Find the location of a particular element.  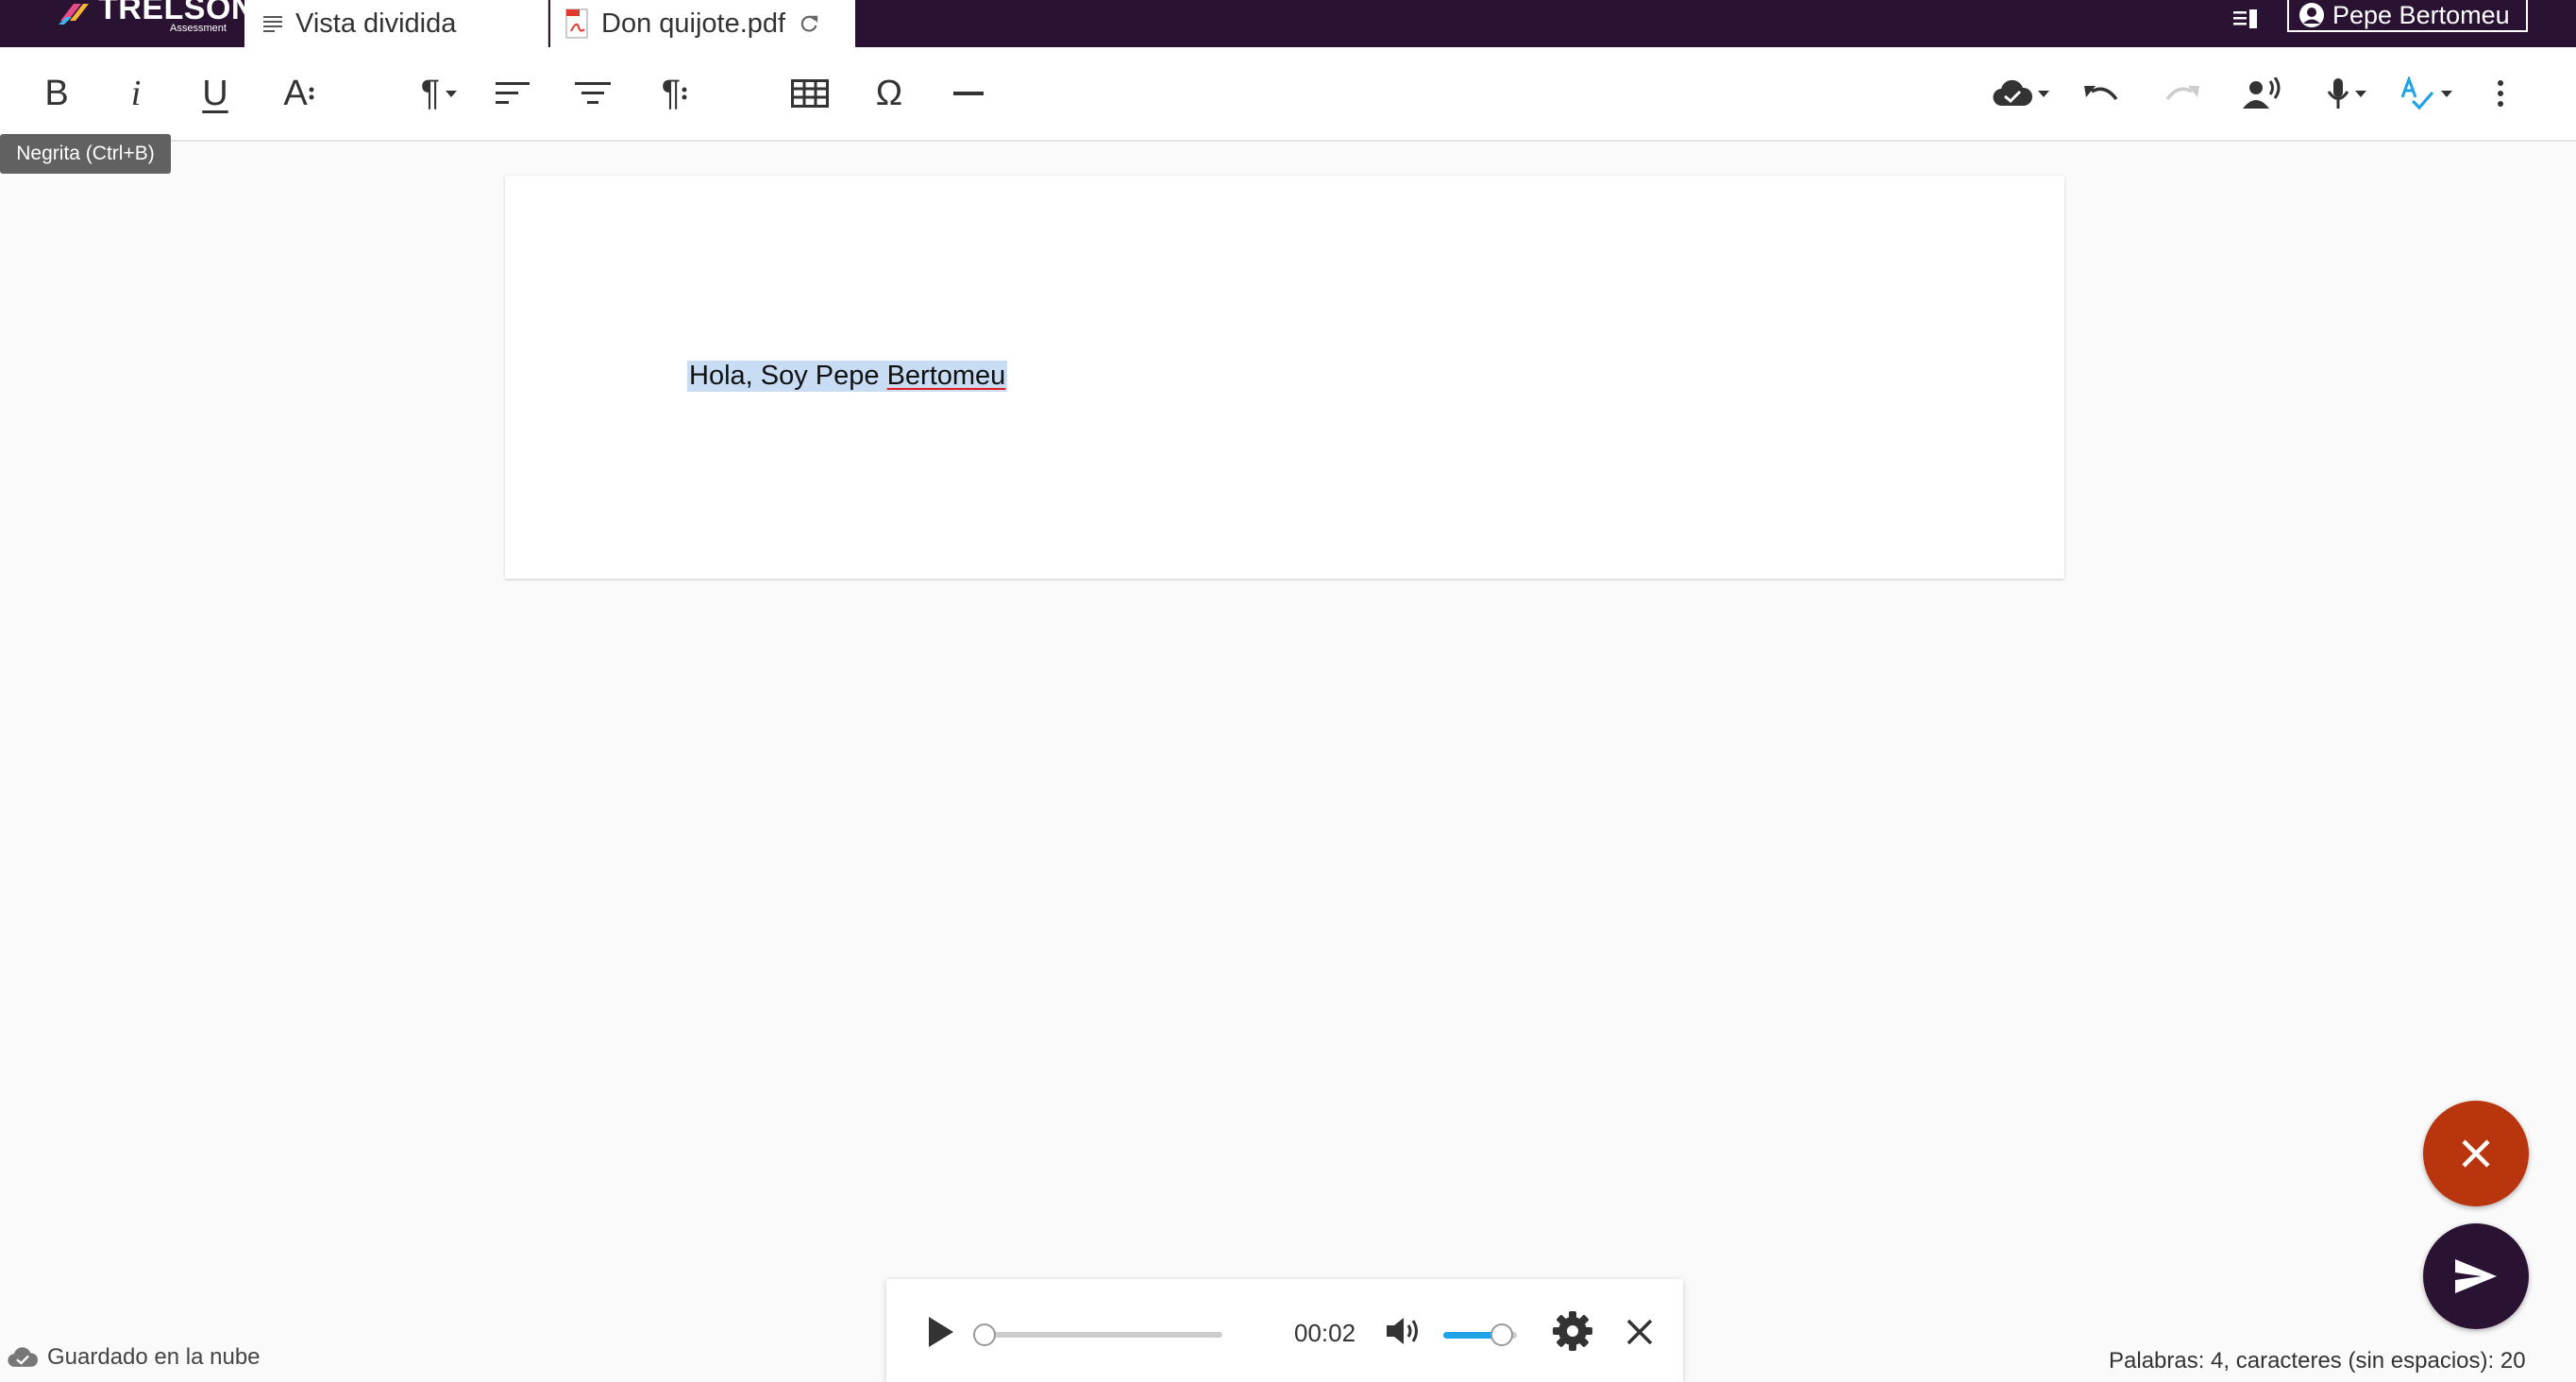

microphone-icon is located at coordinates (2338, 93).